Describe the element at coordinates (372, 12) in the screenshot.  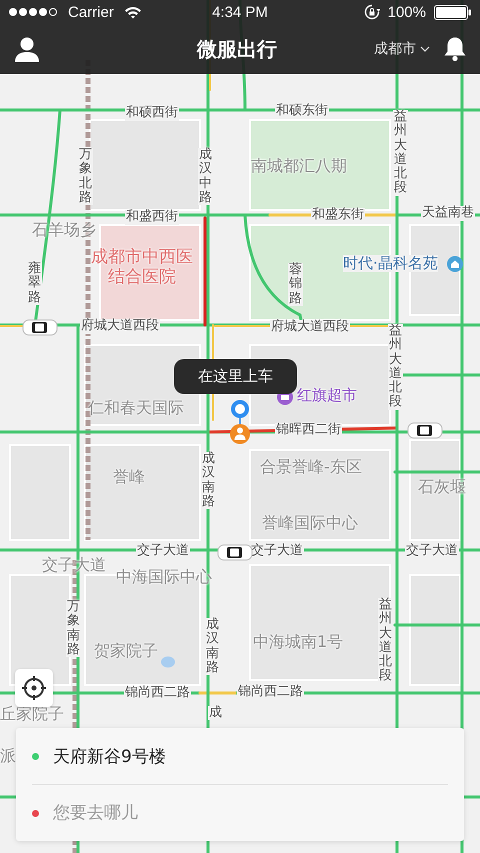
I see `rotation-lock-icon` at that location.